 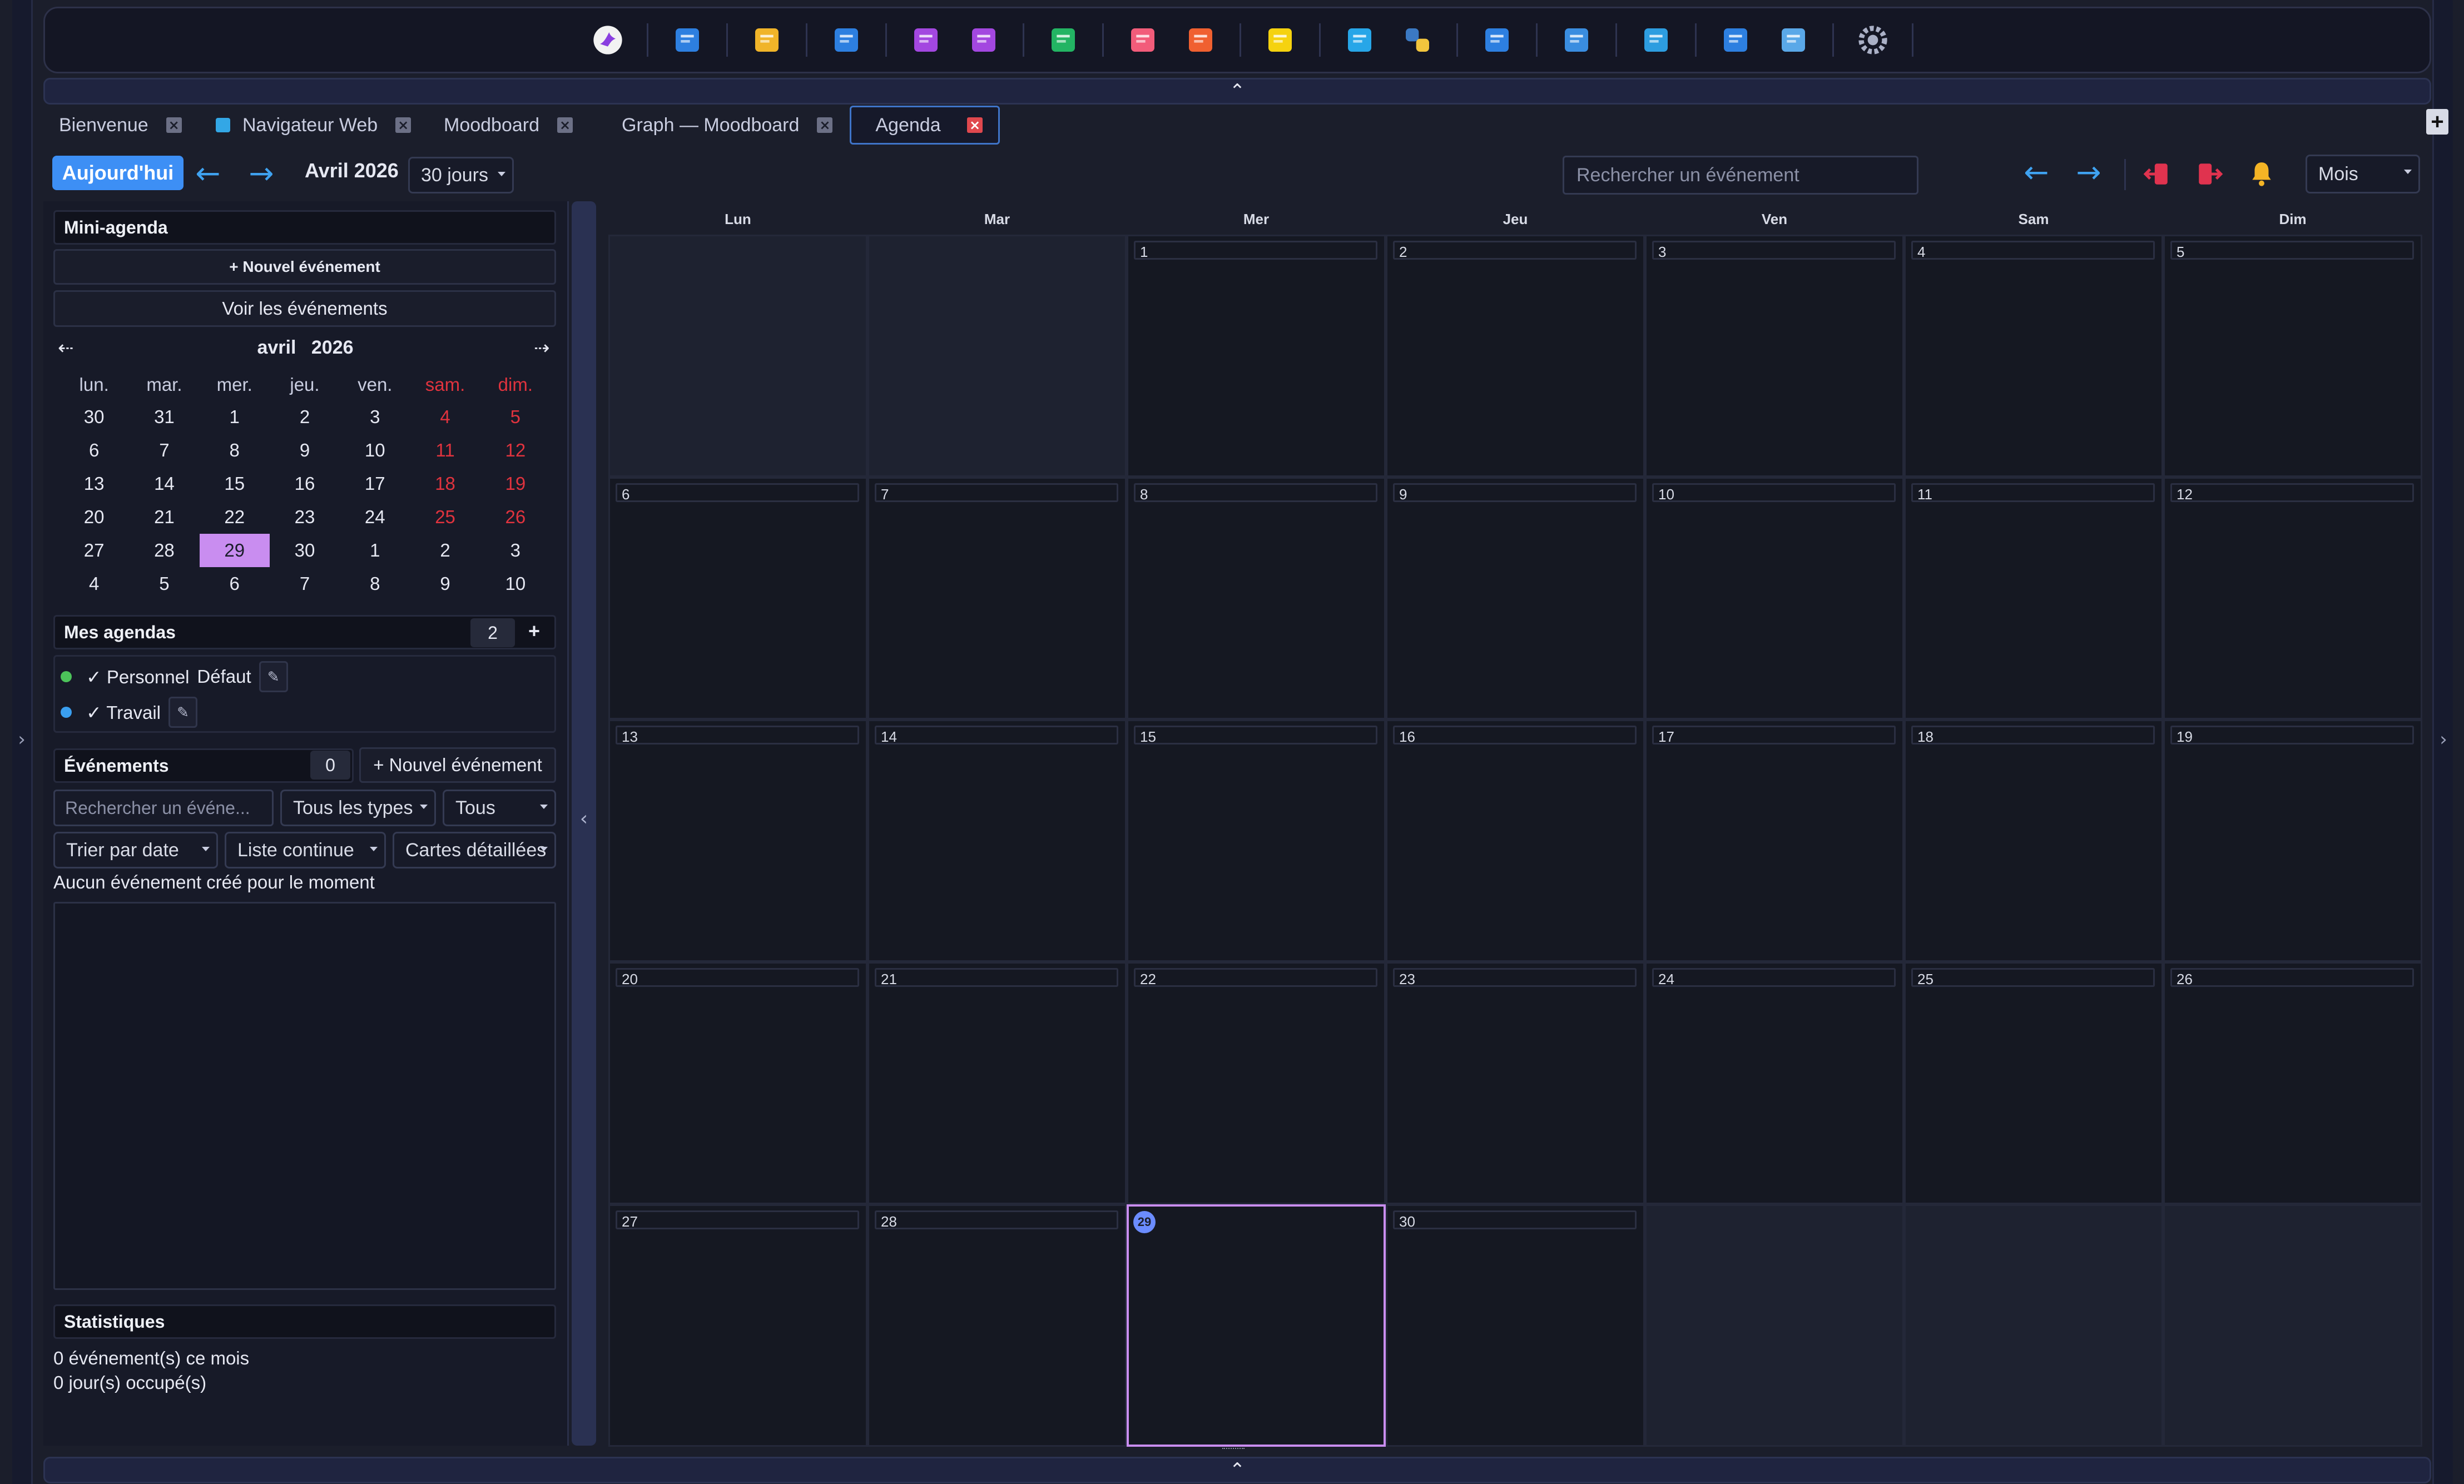 What do you see at coordinates (737, 1325) in the screenshot?
I see `day-cell: 27` at bounding box center [737, 1325].